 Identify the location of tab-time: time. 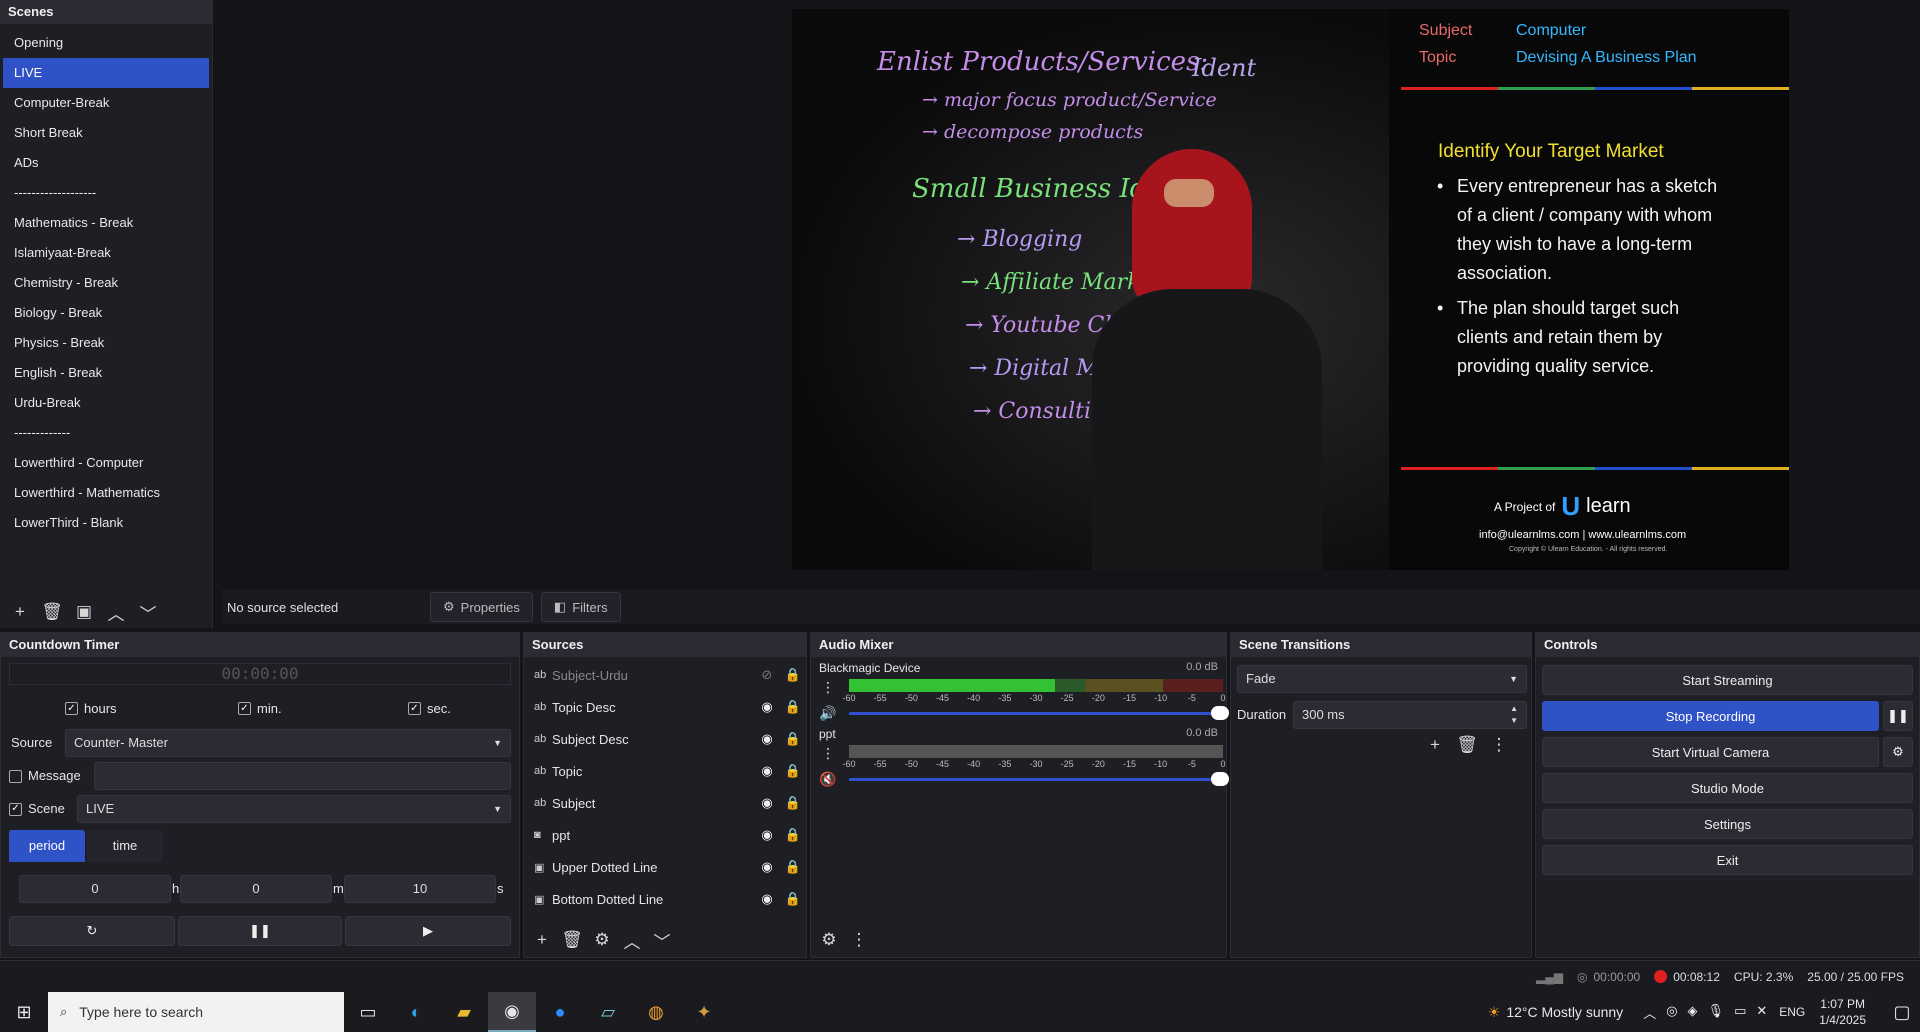
(125, 846).